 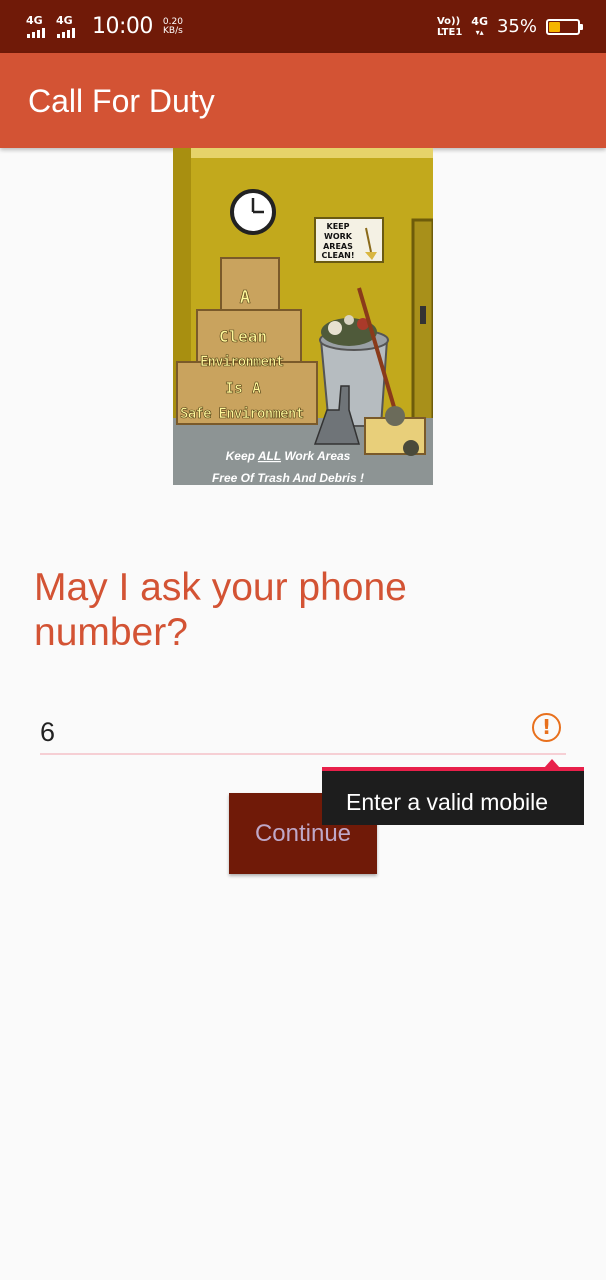 I want to click on input-underline, so click(x=303, y=754).